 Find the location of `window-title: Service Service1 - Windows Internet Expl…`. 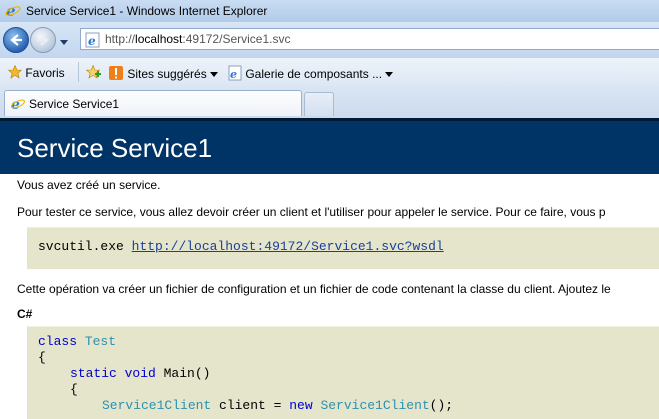

window-title: Service Service1 - Windows Internet Expl… is located at coordinates (147, 11).